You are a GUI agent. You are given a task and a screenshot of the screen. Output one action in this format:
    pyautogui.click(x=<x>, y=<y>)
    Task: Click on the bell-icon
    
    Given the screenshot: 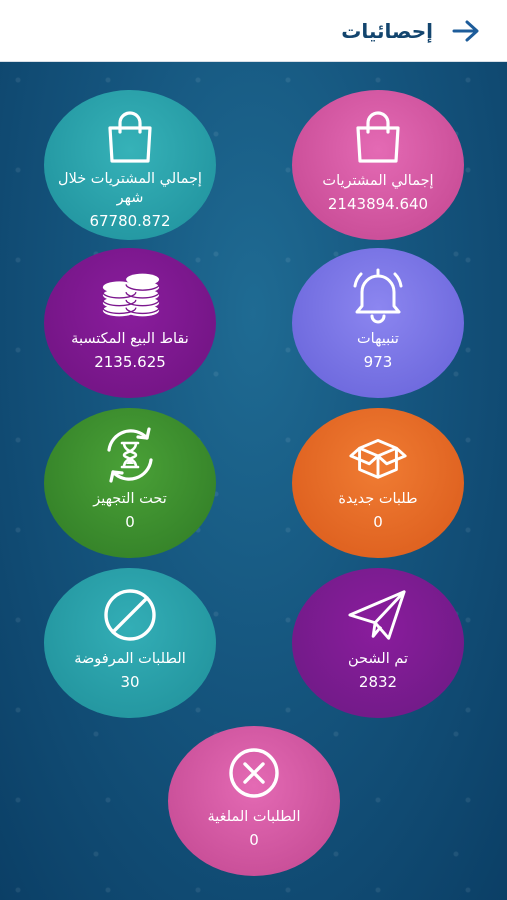 What is the action you would take?
    pyautogui.click(x=378, y=295)
    